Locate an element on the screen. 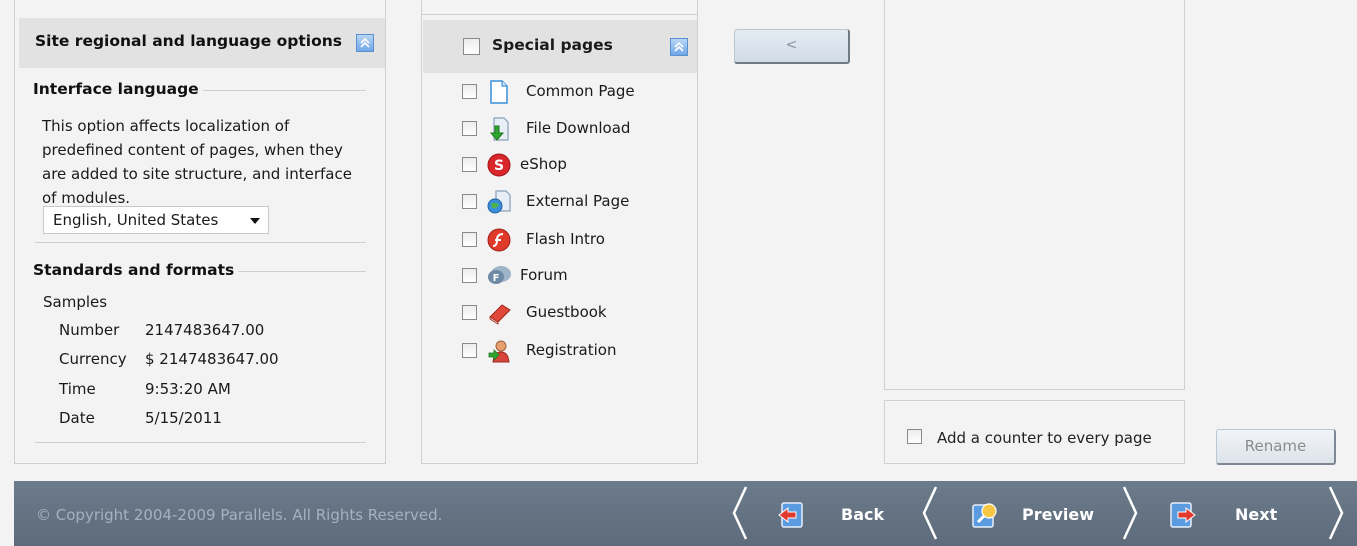 The image size is (1357, 546). common-page-icon is located at coordinates (499, 92).